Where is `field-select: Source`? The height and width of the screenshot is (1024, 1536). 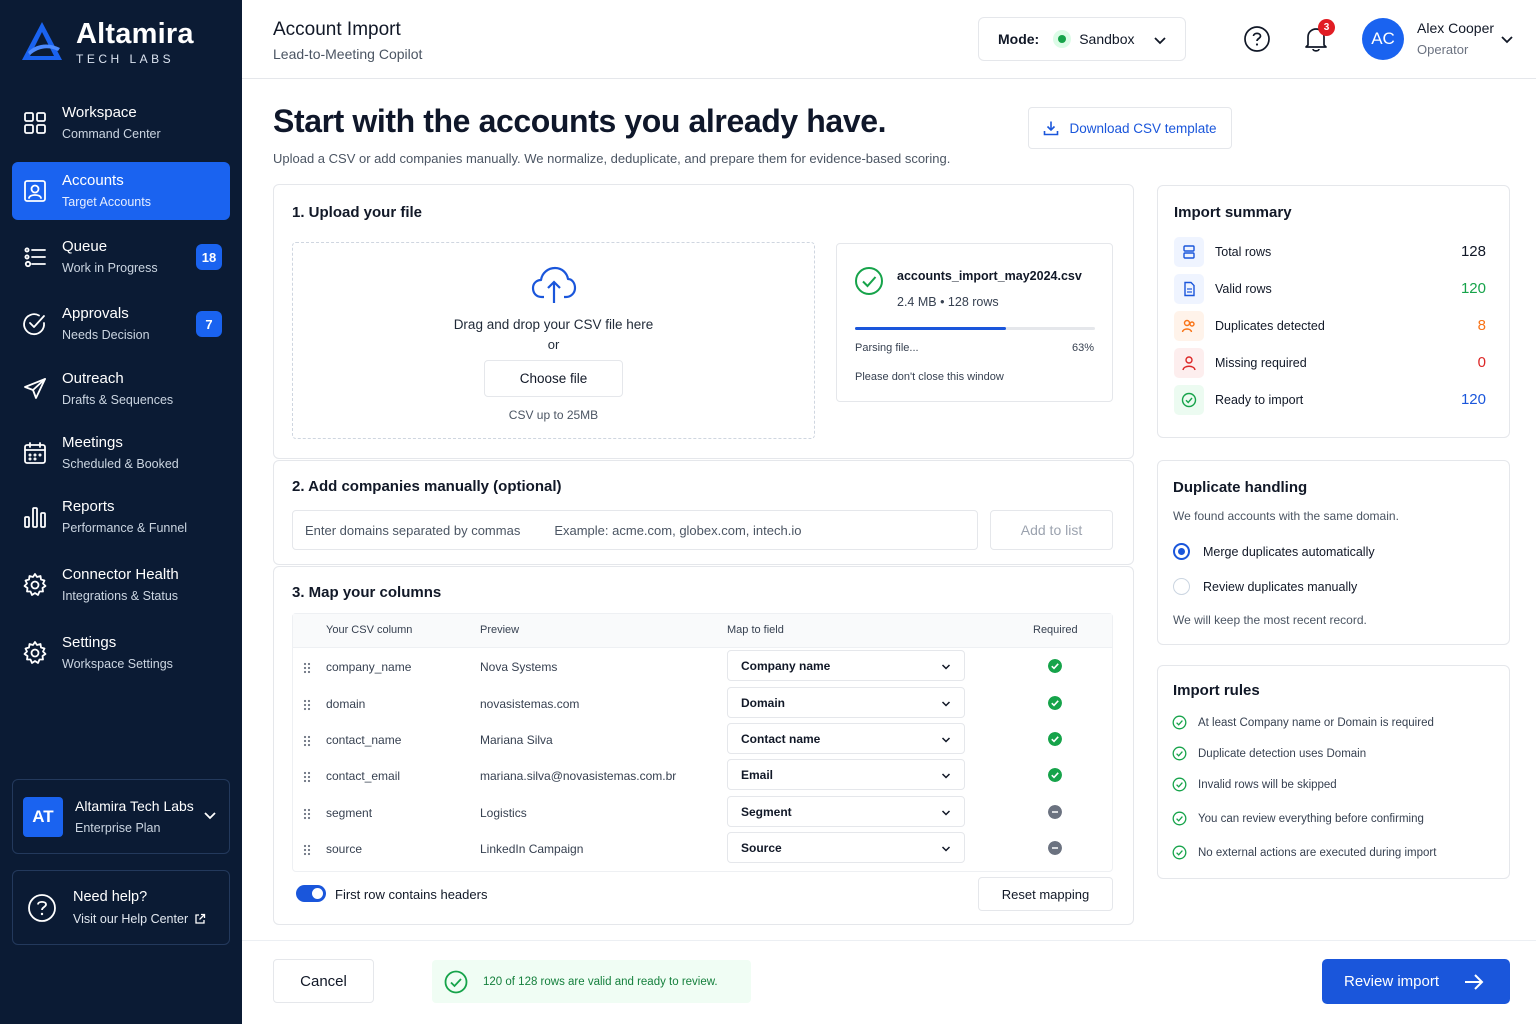 field-select: Source is located at coordinates (846, 847).